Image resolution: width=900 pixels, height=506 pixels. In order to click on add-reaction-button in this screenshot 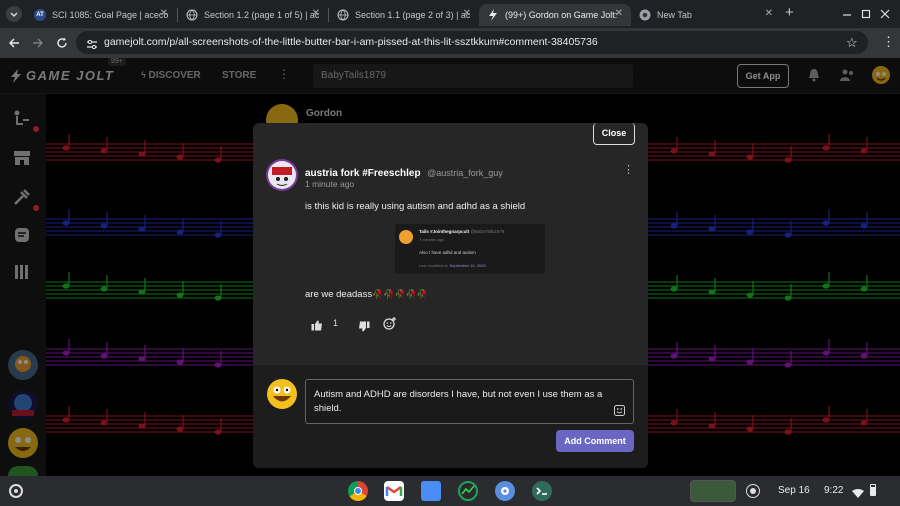, I will do `click(389, 326)`.